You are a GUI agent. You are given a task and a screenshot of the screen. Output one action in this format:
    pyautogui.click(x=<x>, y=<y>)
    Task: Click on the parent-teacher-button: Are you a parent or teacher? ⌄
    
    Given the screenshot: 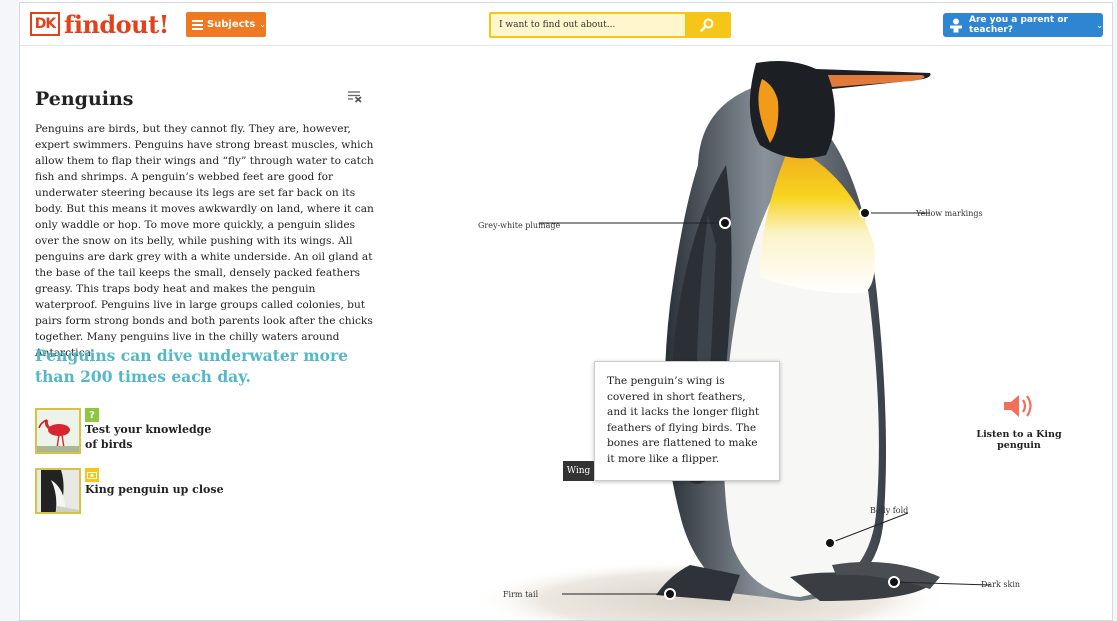 What is the action you would take?
    pyautogui.click(x=1023, y=25)
    